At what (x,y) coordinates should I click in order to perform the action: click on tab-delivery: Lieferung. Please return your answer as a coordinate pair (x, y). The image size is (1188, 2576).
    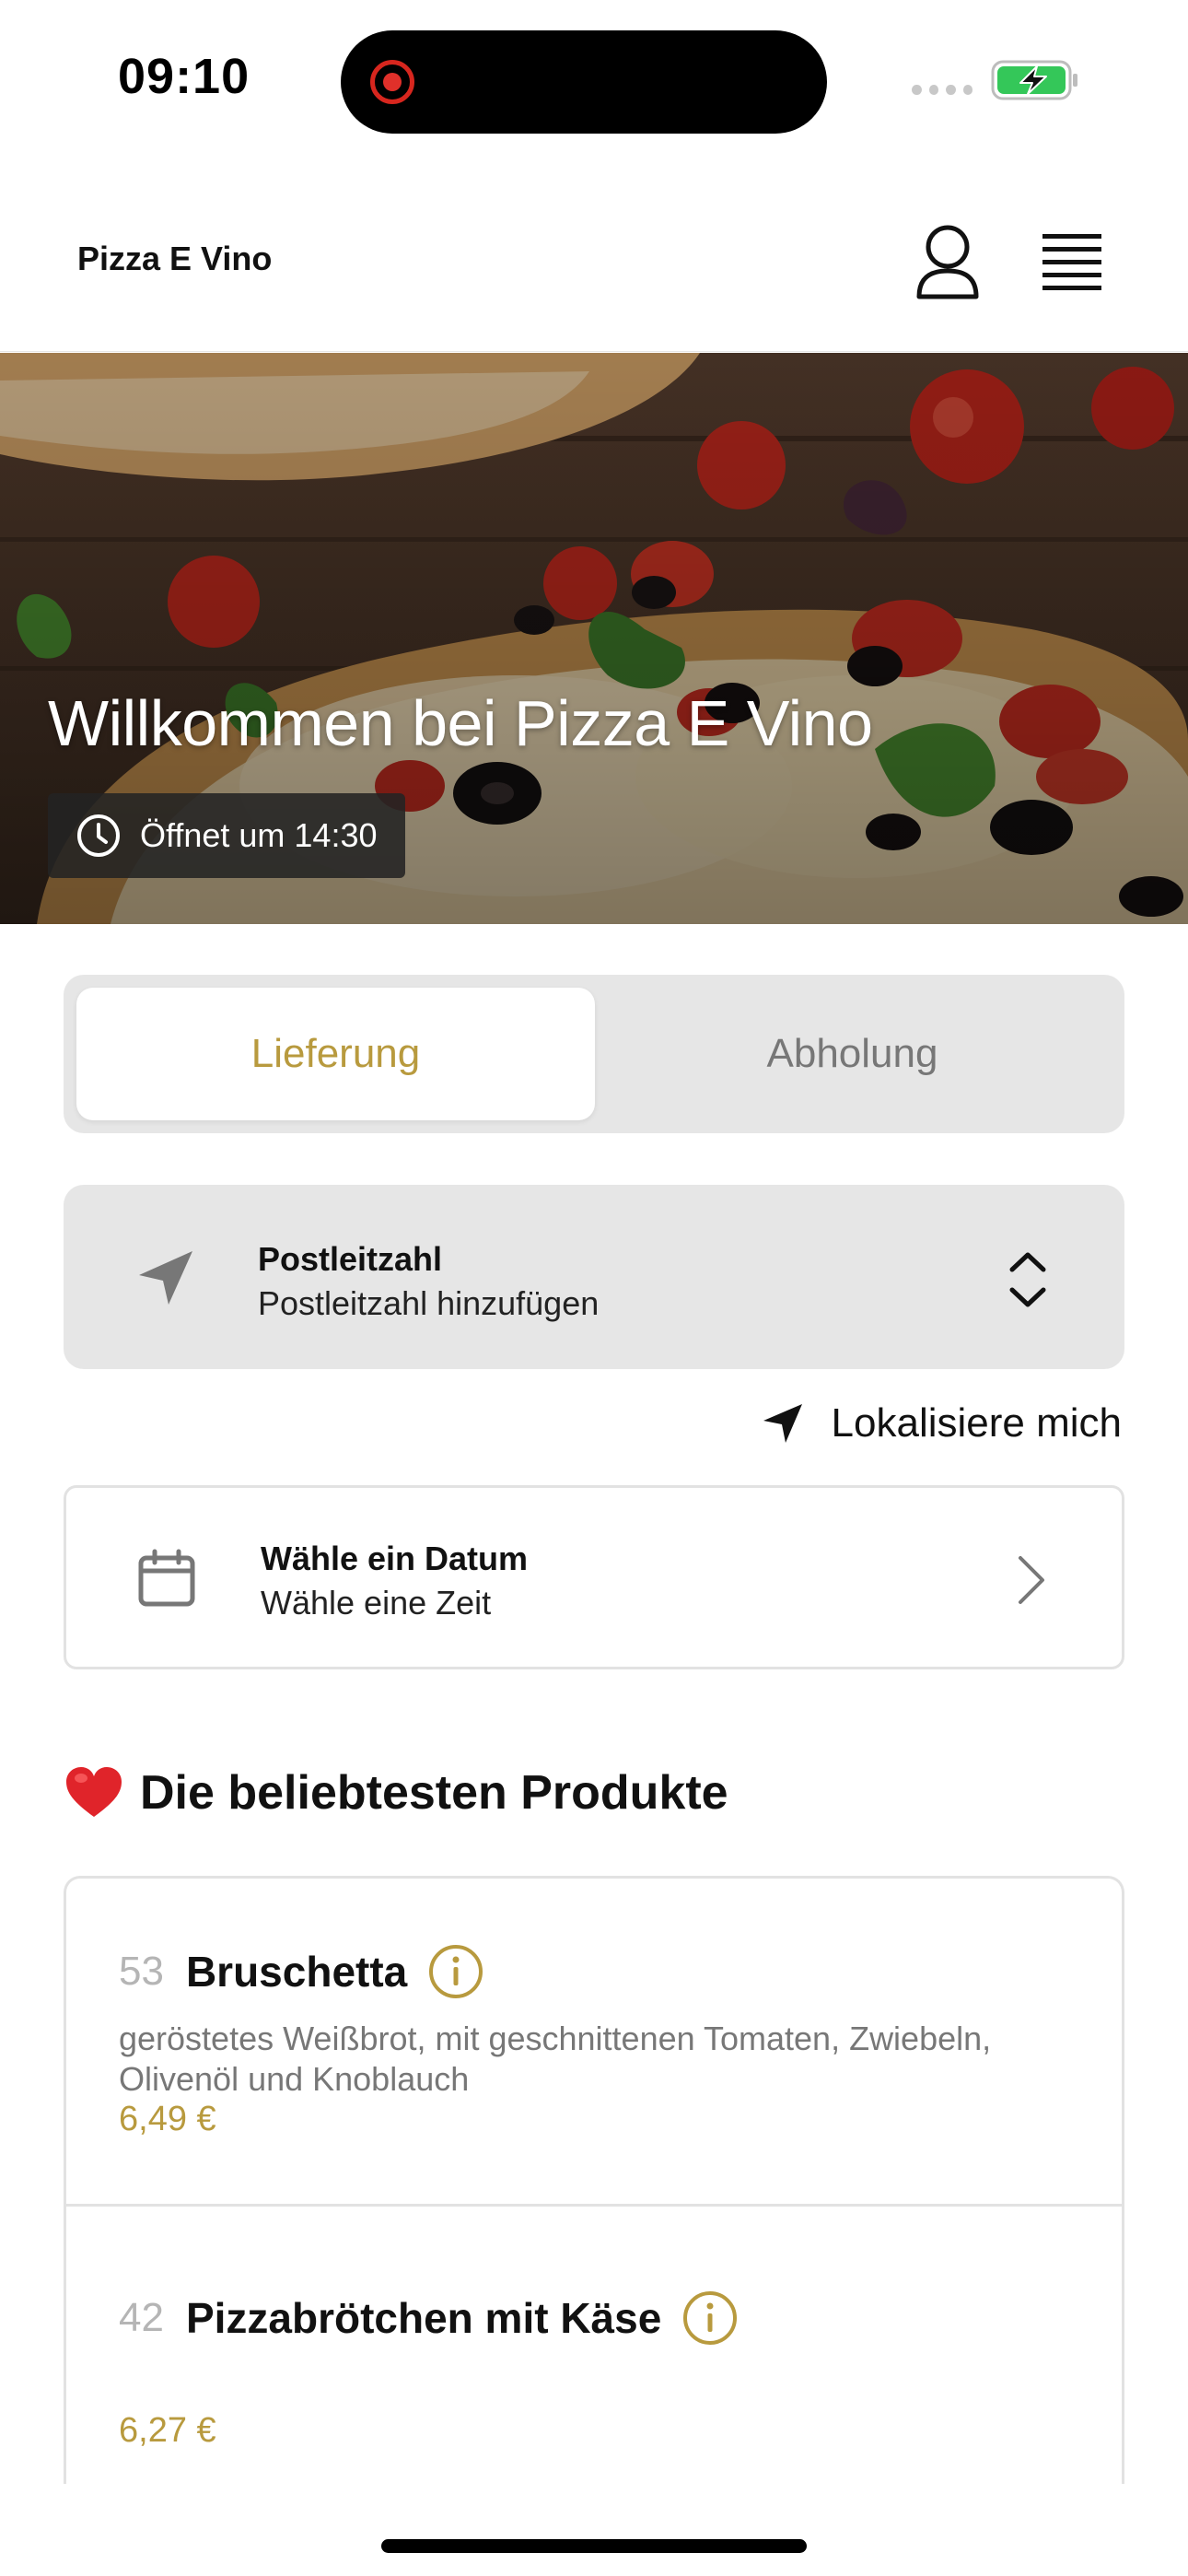
    Looking at the image, I should click on (335, 1054).